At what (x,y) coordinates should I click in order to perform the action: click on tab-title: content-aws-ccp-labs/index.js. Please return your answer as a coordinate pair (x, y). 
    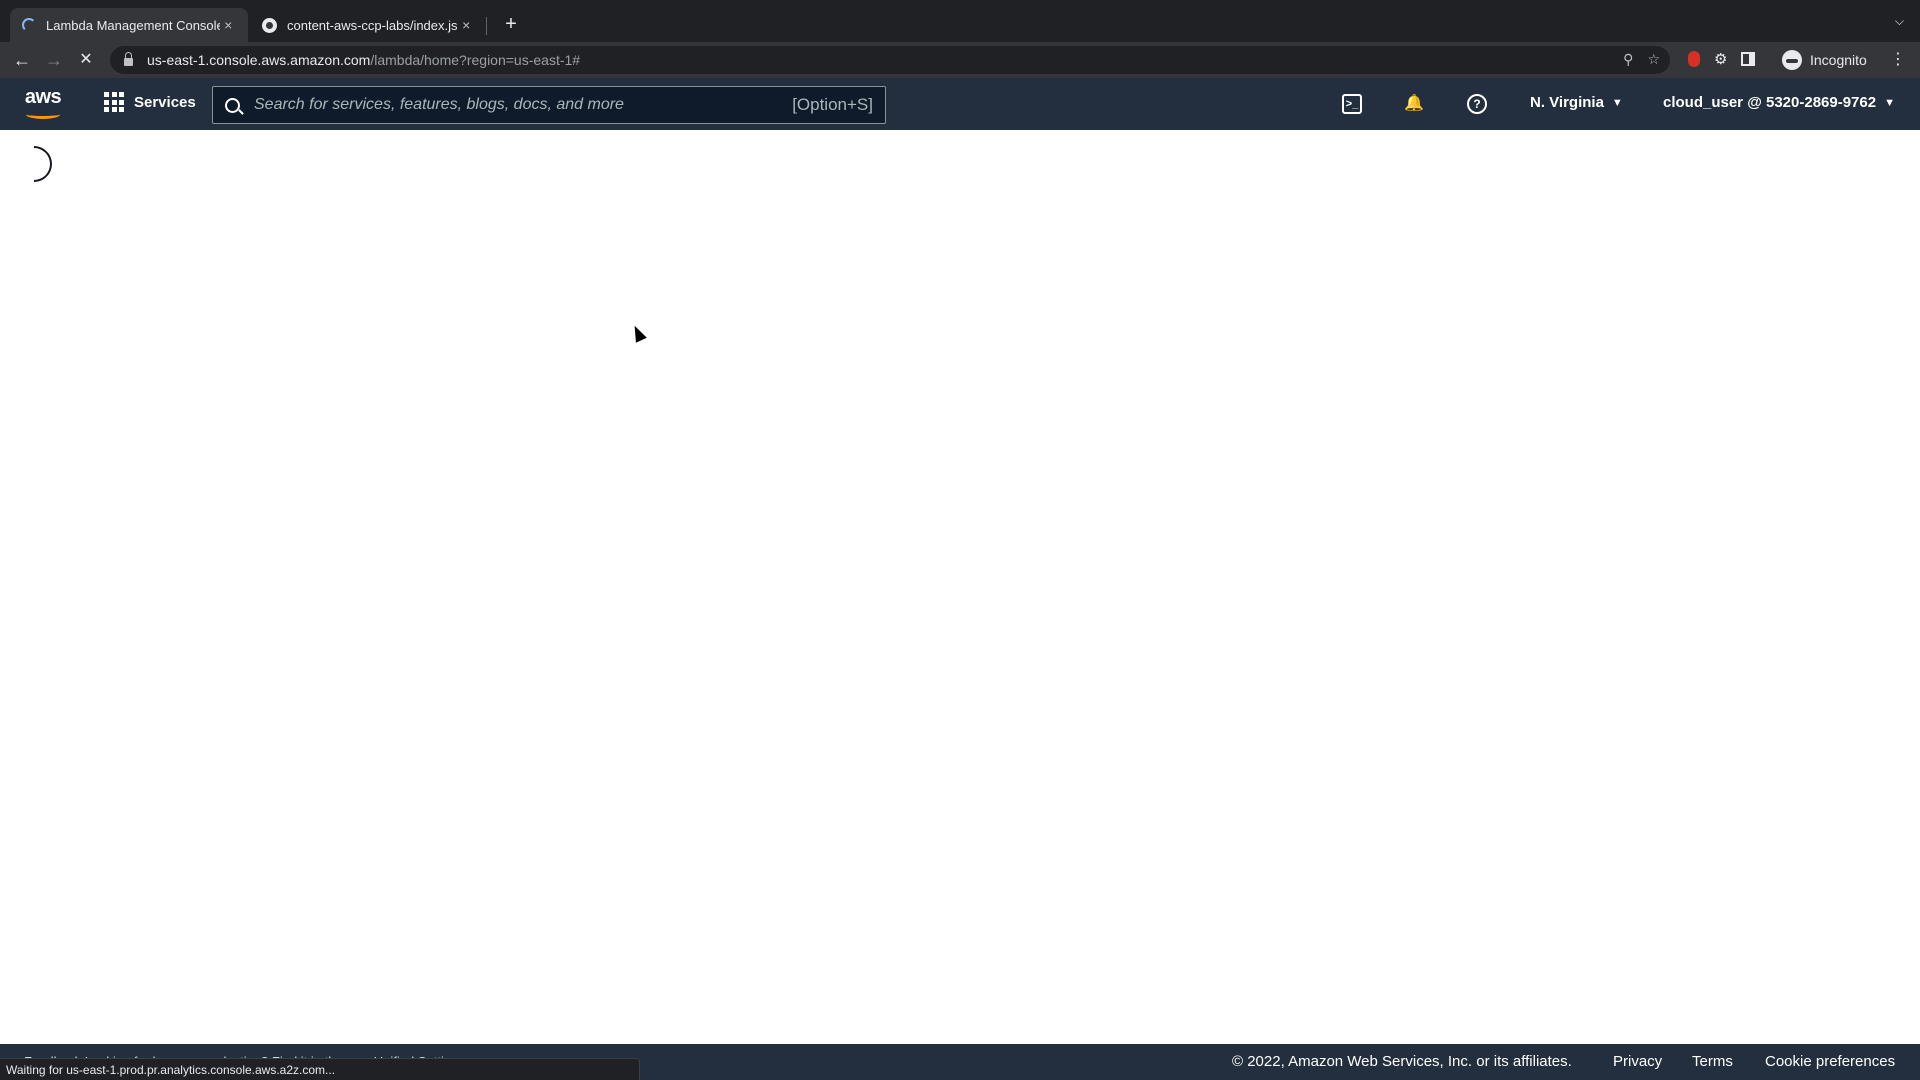
    Looking at the image, I should click on (372, 25).